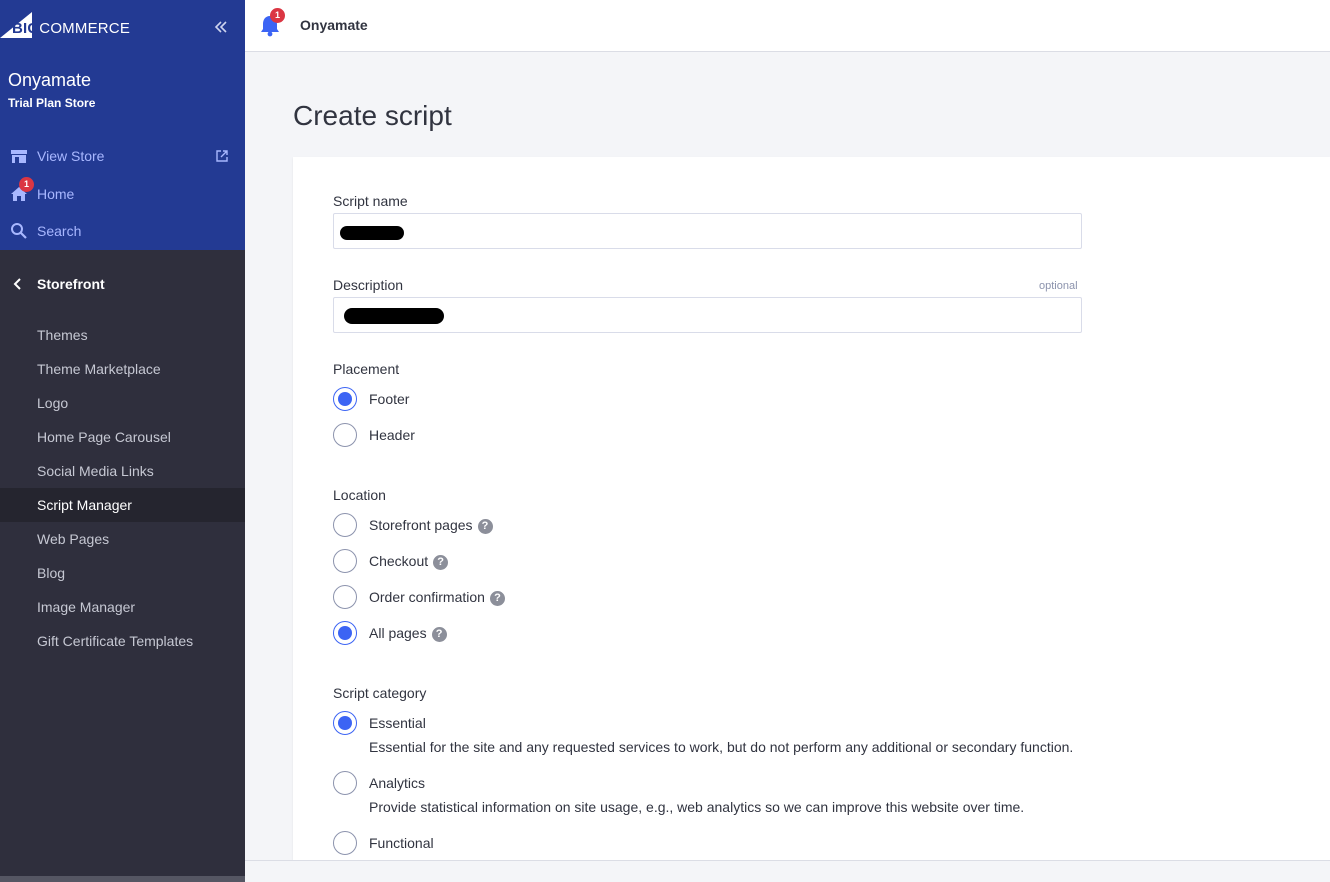 The image size is (1330, 882). What do you see at coordinates (56, 194) in the screenshot?
I see `nav-home-label: Home` at bounding box center [56, 194].